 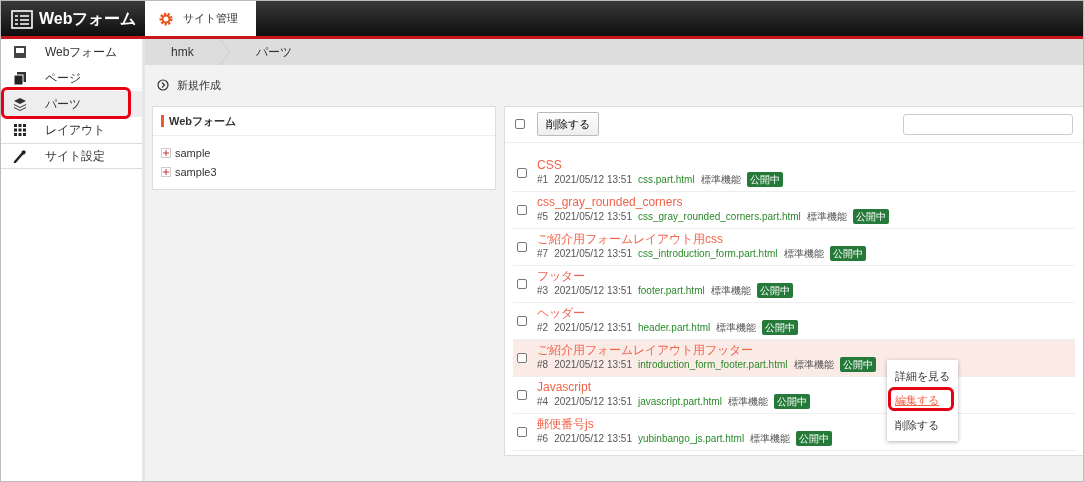 What do you see at coordinates (708, 254) in the screenshot?
I see `file-name: css_introduction_form.part.html` at bounding box center [708, 254].